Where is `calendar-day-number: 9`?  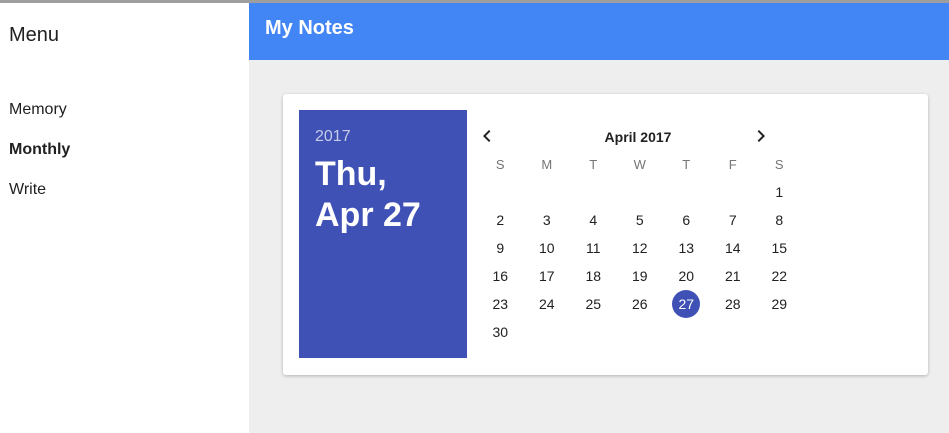
calendar-day-number: 9 is located at coordinates (500, 248).